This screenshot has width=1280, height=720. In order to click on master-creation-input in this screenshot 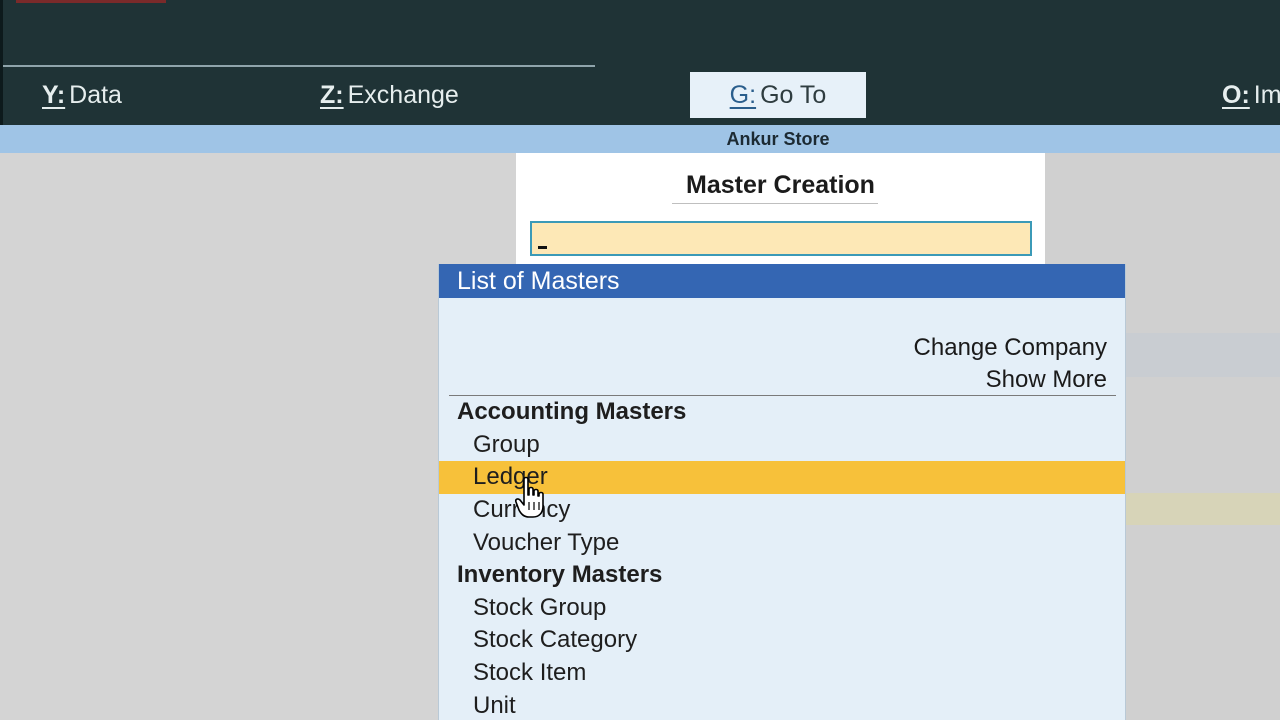, I will do `click(781, 238)`.